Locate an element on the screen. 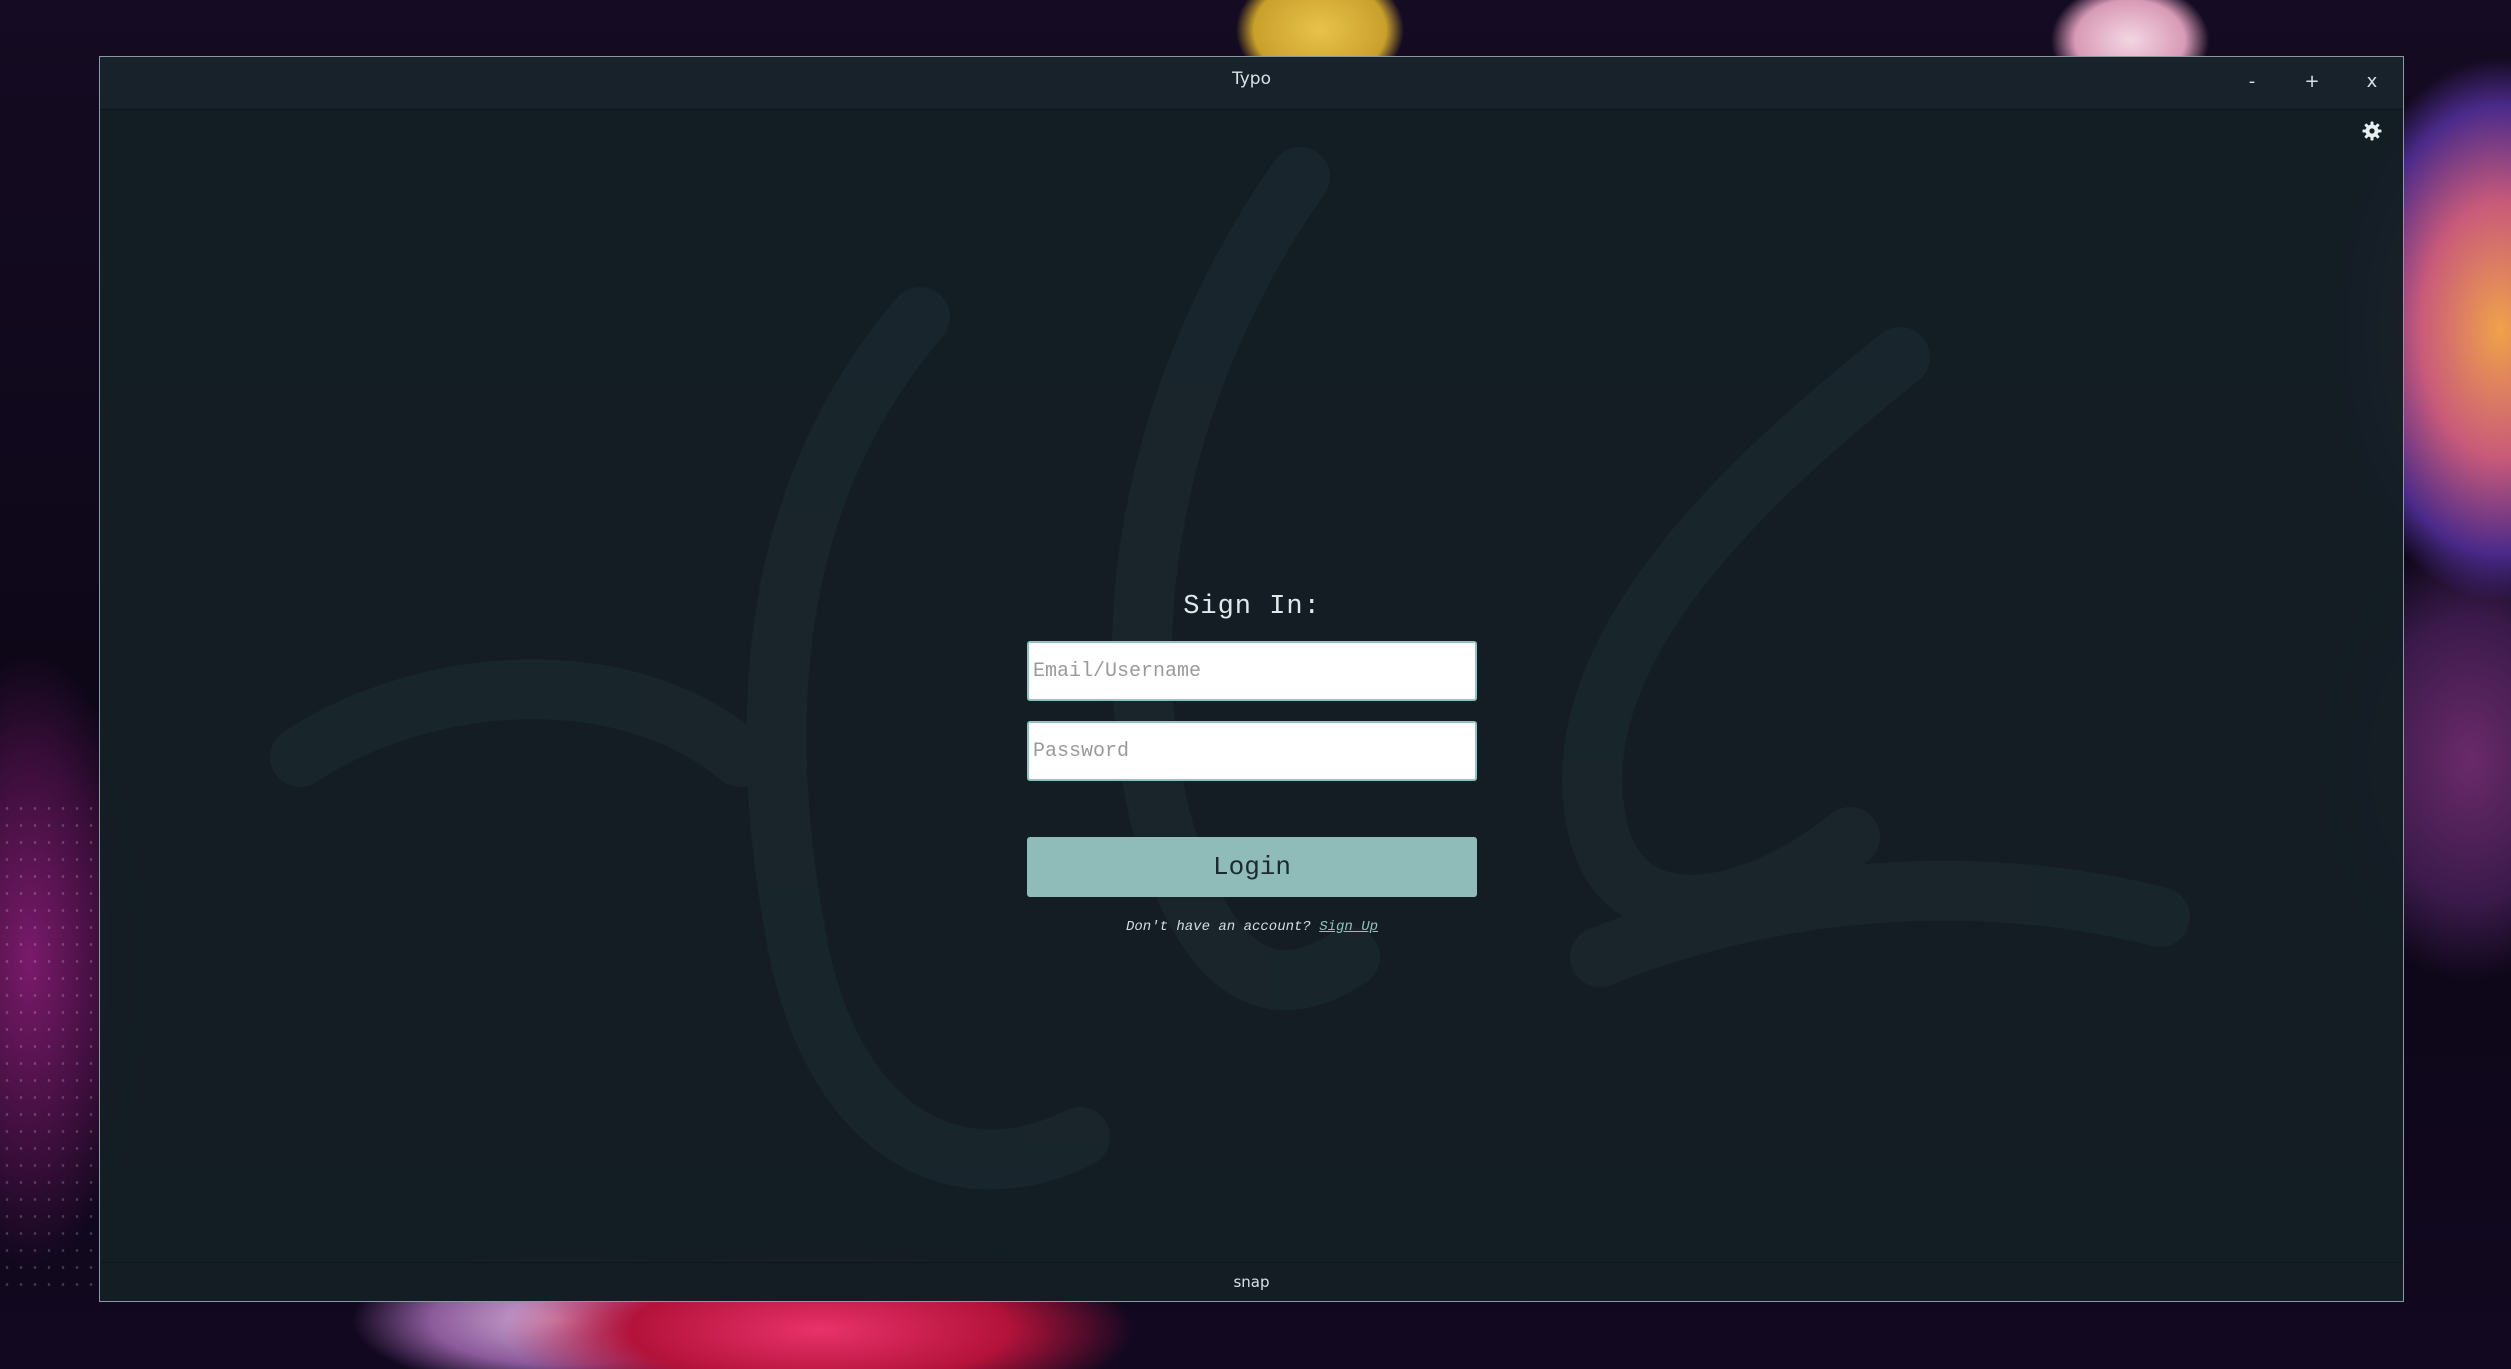 The image size is (2511, 1369). email-username-input is located at coordinates (1252, 671).